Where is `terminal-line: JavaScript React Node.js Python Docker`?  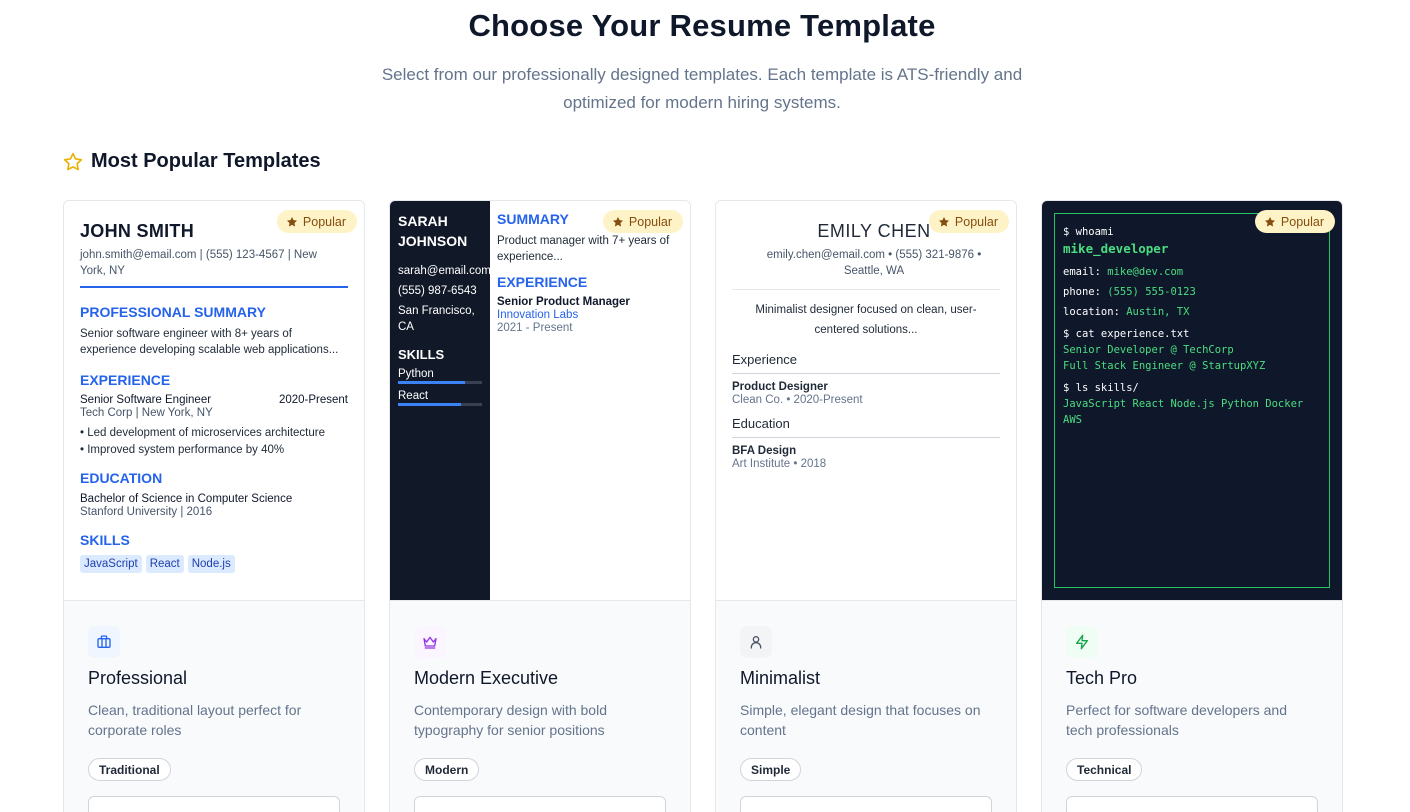 terminal-line: JavaScript React Node.js Python Docker is located at coordinates (1183, 404).